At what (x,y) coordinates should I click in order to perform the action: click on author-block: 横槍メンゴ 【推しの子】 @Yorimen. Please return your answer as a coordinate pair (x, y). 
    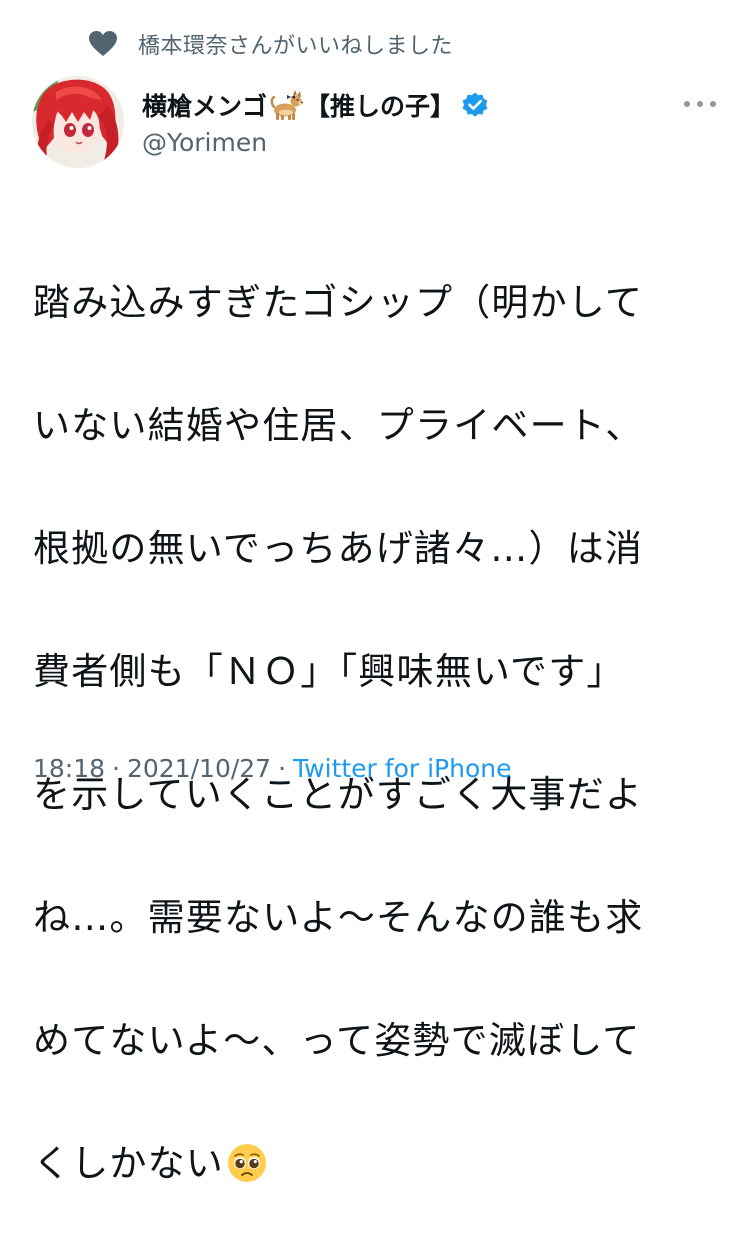
    Looking at the image, I should click on (315, 121).